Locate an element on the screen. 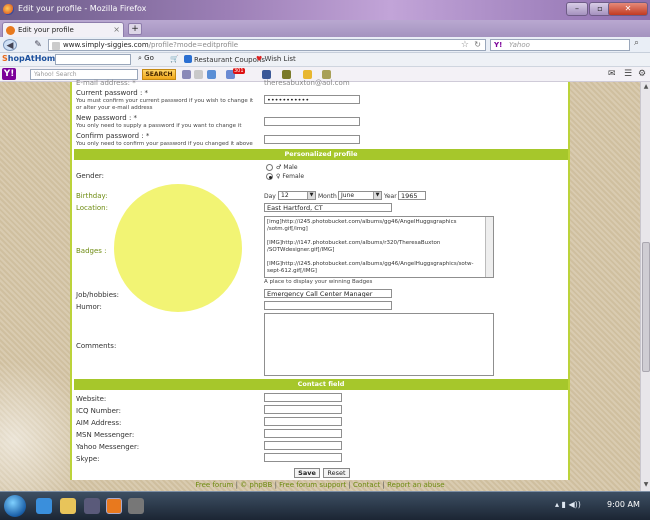 The image size is (650, 520). day-label: Day is located at coordinates (270, 196).